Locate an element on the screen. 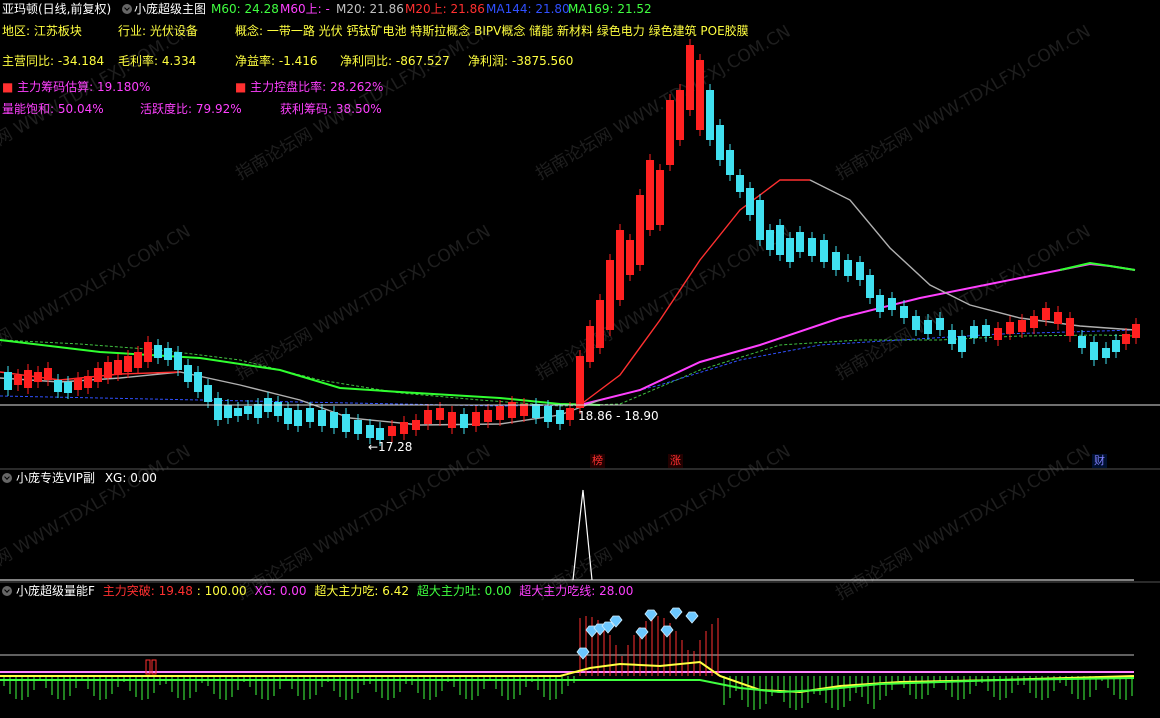 The image size is (1160, 718). ma60-line-right is located at coordinates (1097, 266).